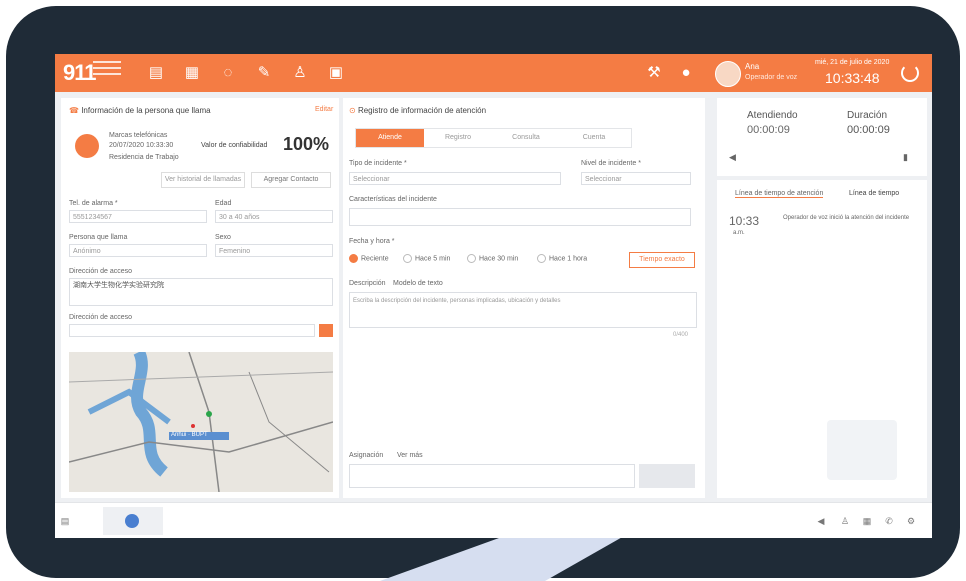  I want to click on calendar-icon: ▣, so click(336, 73).